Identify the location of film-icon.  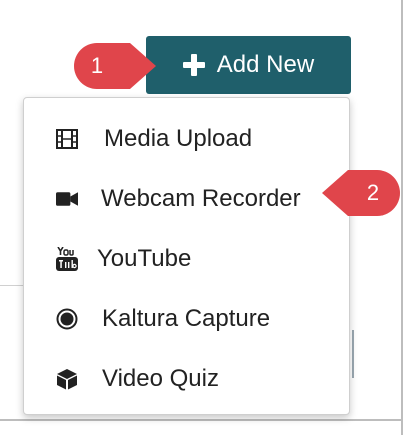
(67, 139).